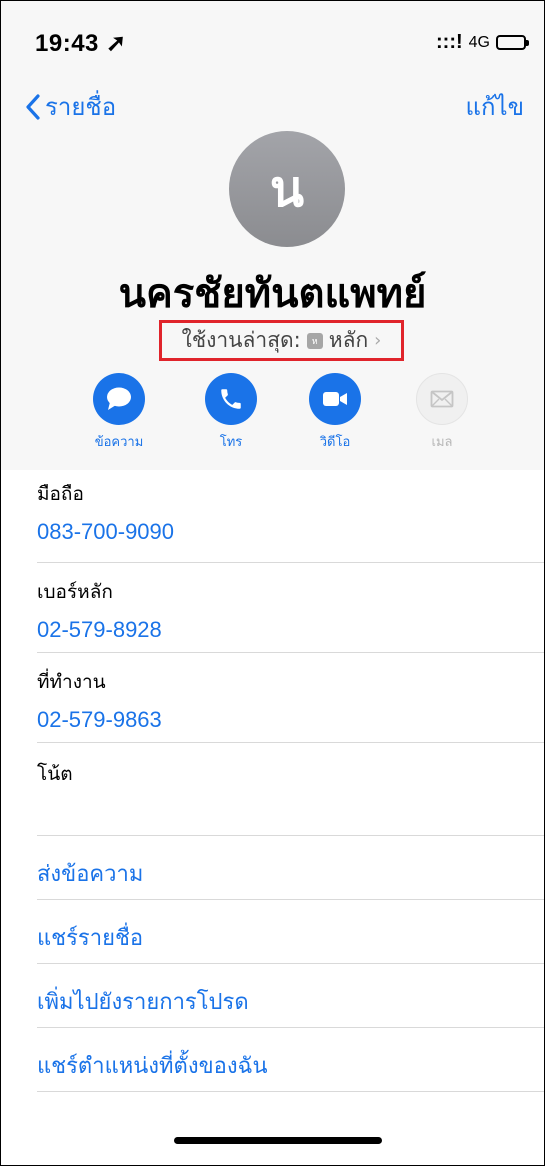 Image resolution: width=547 pixels, height=1168 pixels. What do you see at coordinates (152, 1065) in the screenshot?
I see `share-my-location-link: แชร์ตำแหน่งที่ตั้งของฉัน` at bounding box center [152, 1065].